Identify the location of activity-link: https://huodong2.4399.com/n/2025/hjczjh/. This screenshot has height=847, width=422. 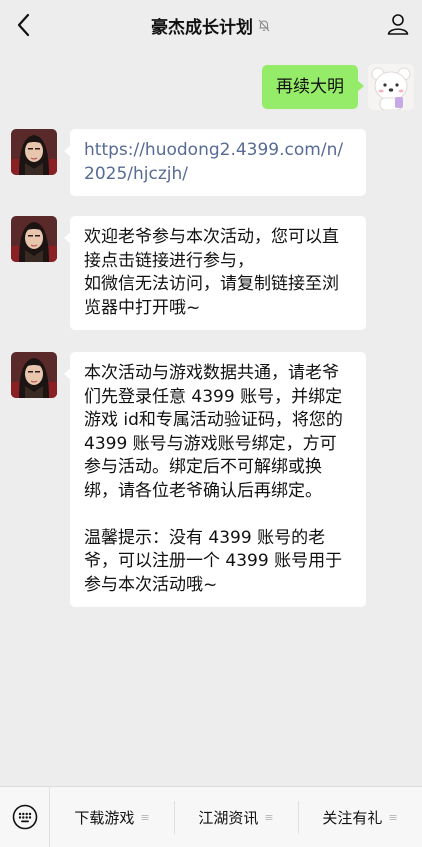
(213, 162).